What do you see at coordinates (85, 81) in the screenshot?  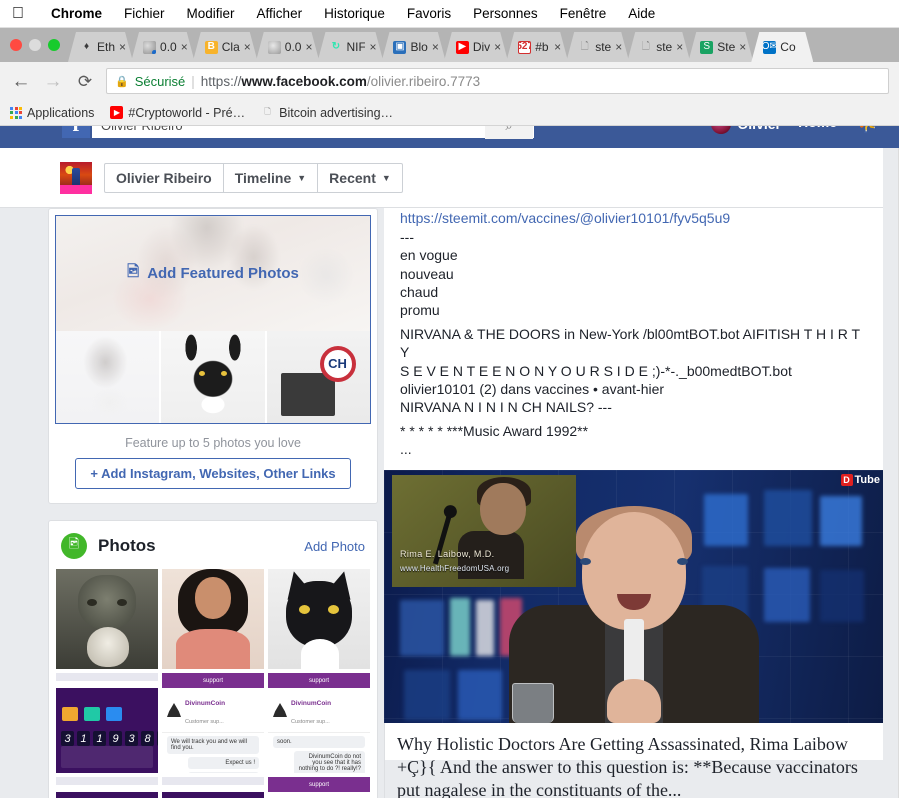 I see `reload-icon: ⟳` at bounding box center [85, 81].